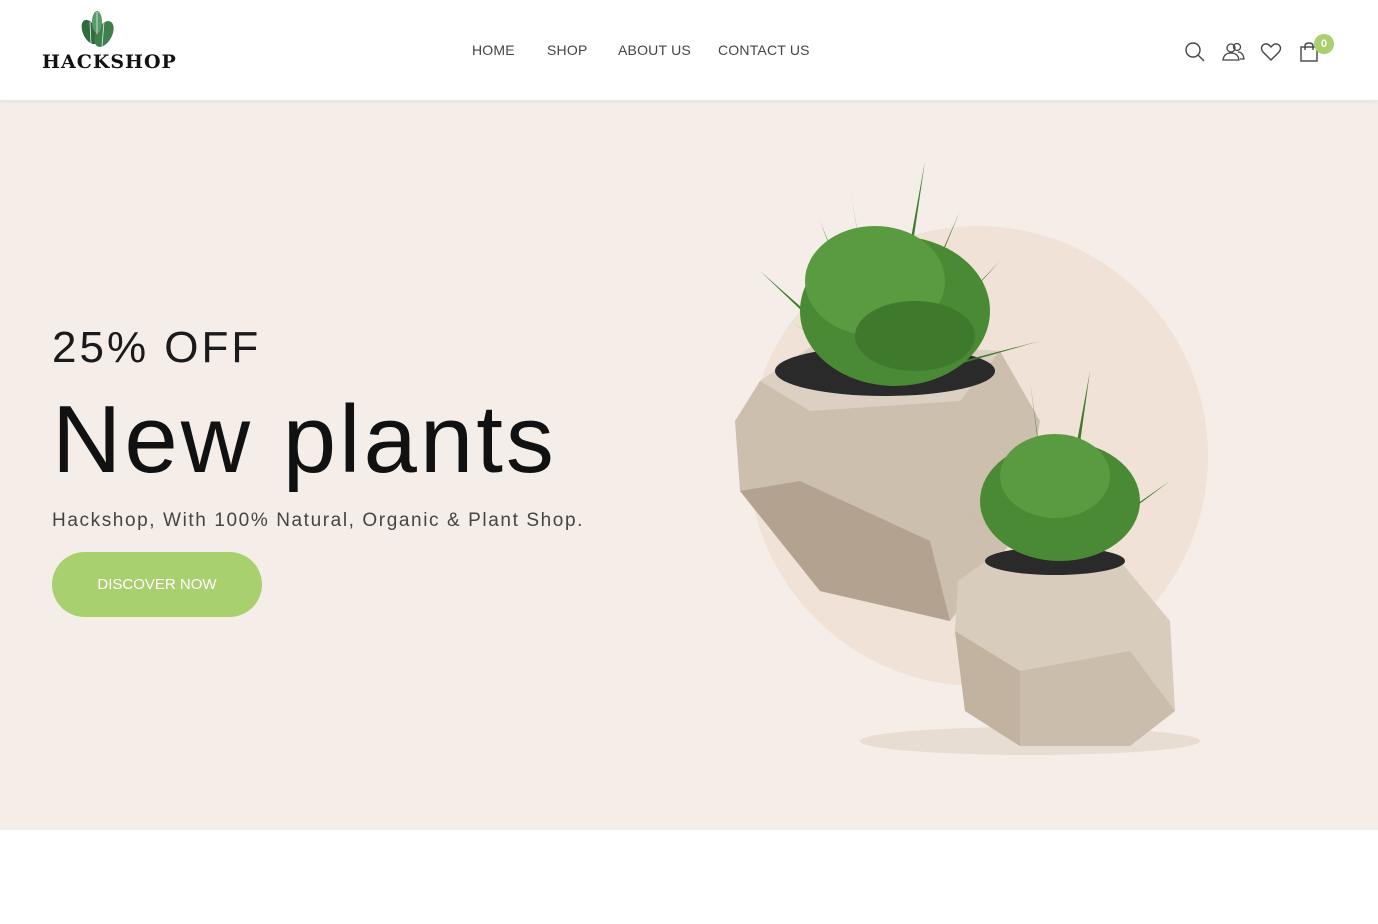 The width and height of the screenshot is (1378, 924). Describe the element at coordinates (567, 50) in the screenshot. I see `nav-shop: SHOP` at that location.